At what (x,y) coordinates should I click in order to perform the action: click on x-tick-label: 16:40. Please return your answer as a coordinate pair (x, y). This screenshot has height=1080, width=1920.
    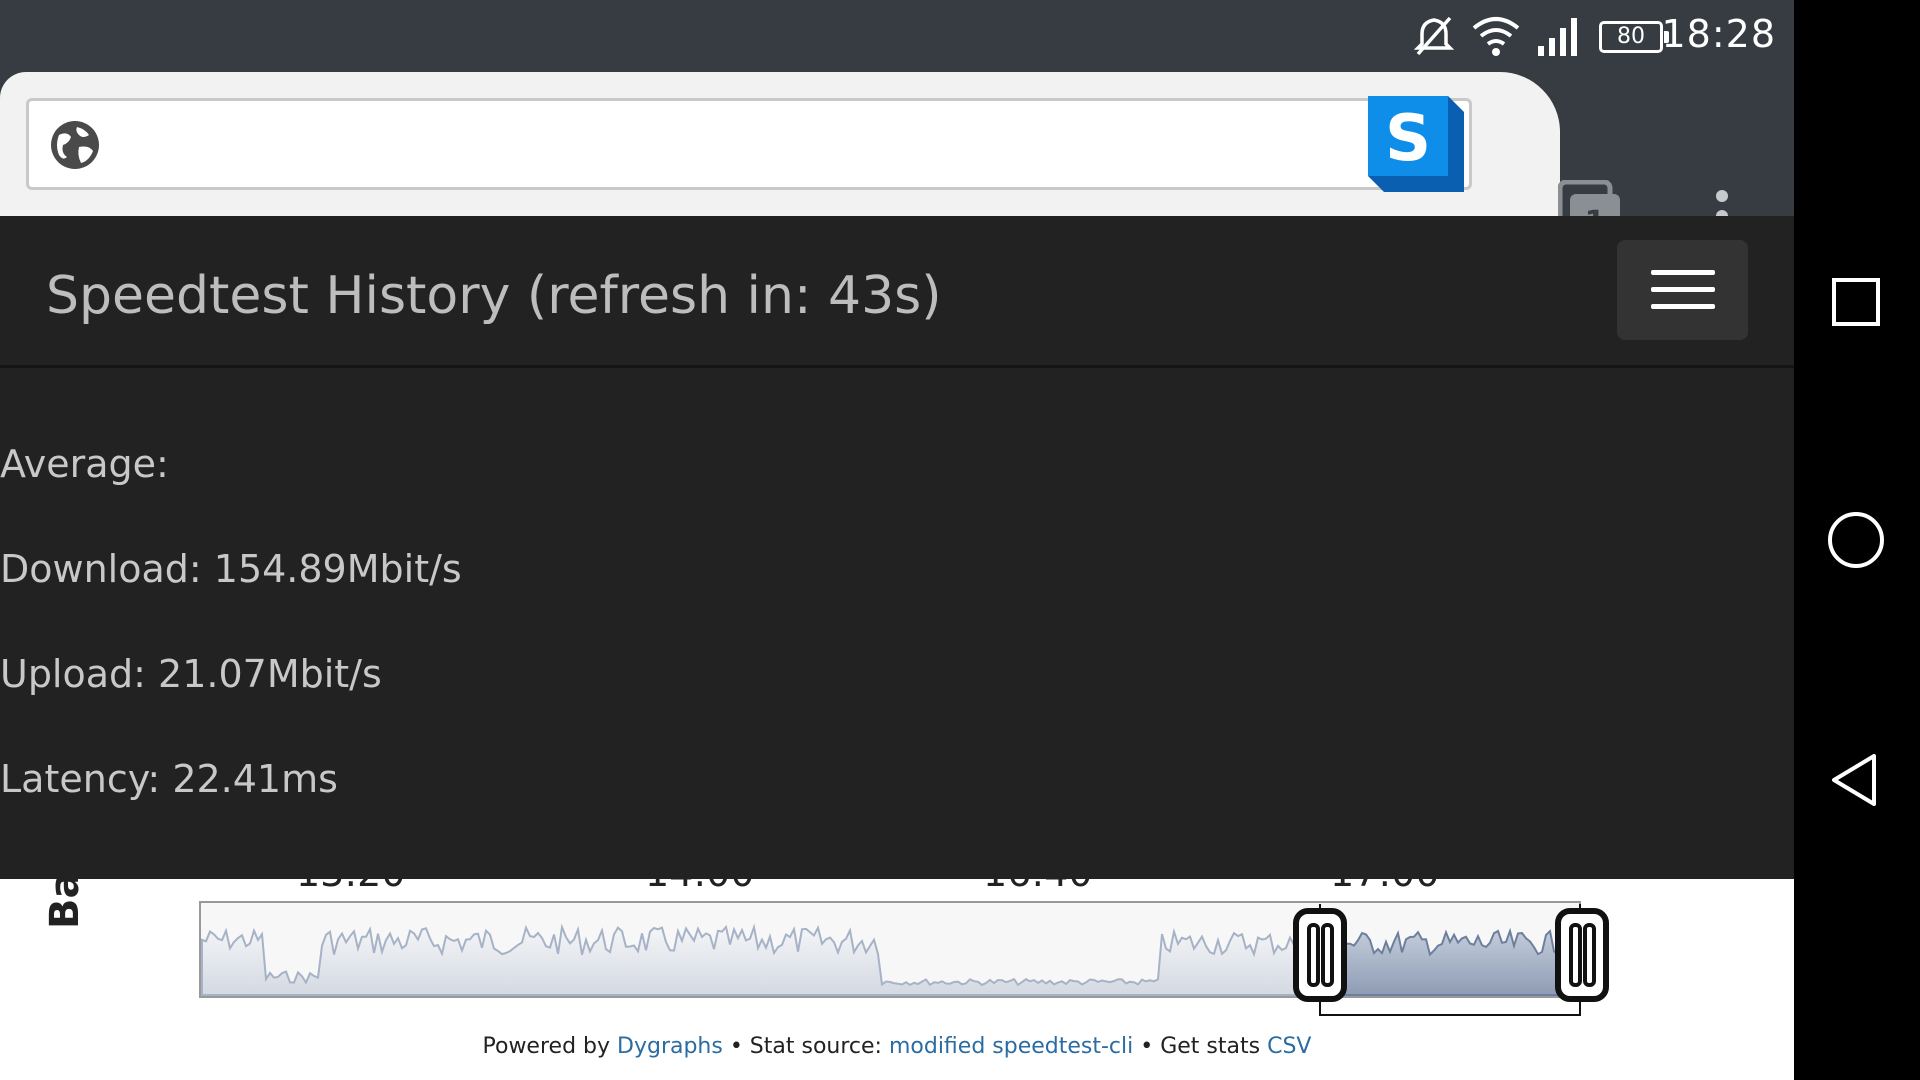
    Looking at the image, I should click on (1038, 873).